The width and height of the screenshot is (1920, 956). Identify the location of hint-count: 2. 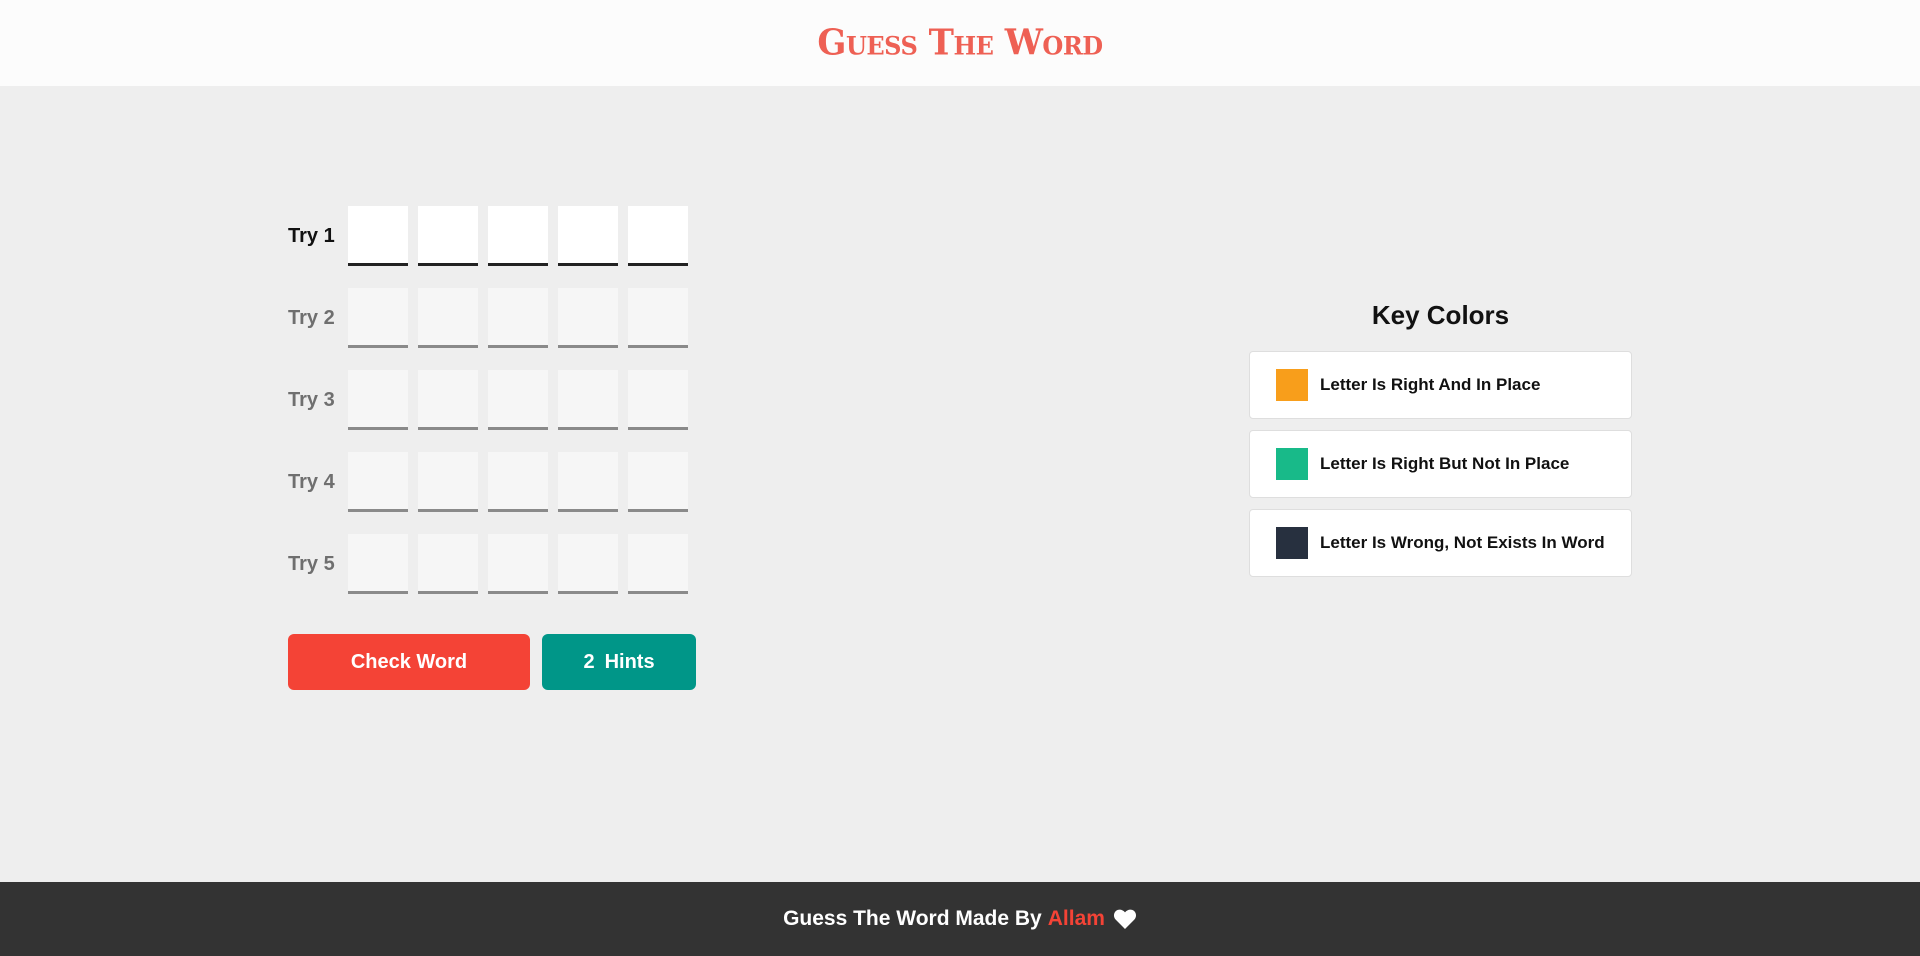
(589, 661).